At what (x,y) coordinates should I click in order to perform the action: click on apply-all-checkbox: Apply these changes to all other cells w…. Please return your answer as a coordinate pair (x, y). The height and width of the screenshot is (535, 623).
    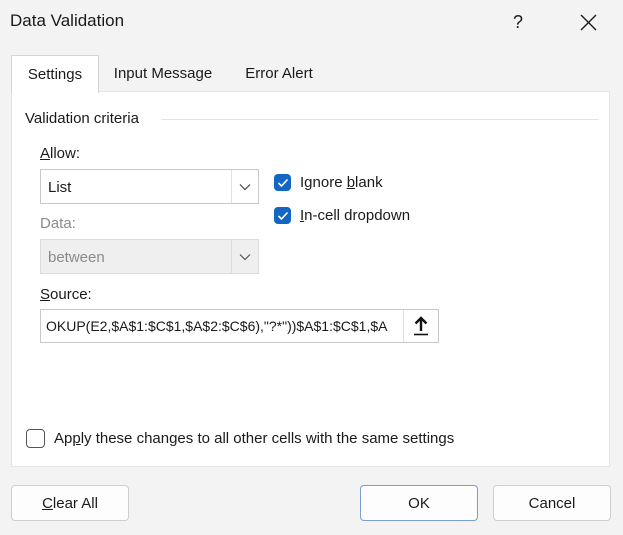
    Looking at the image, I should click on (240, 438).